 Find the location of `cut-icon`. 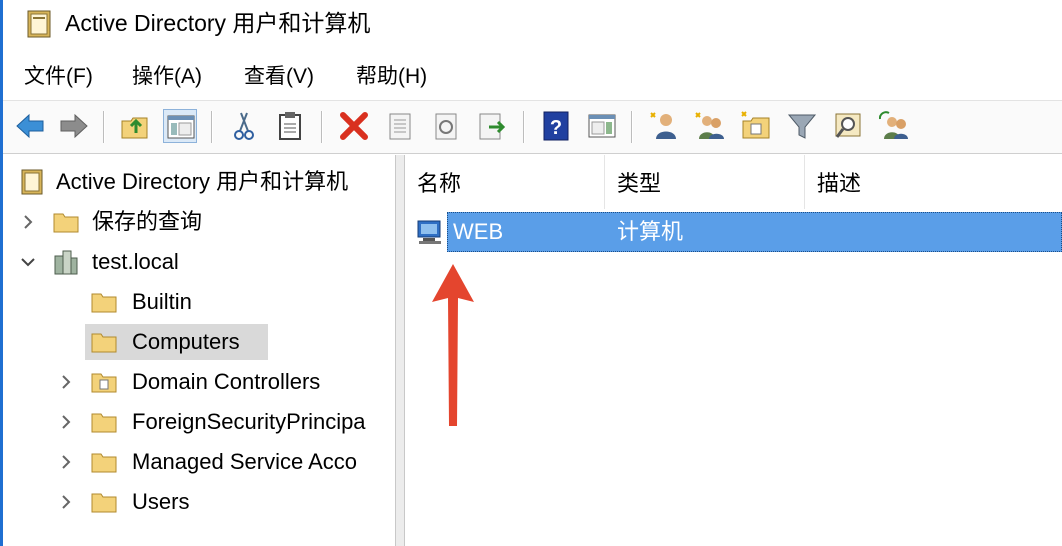

cut-icon is located at coordinates (244, 126).